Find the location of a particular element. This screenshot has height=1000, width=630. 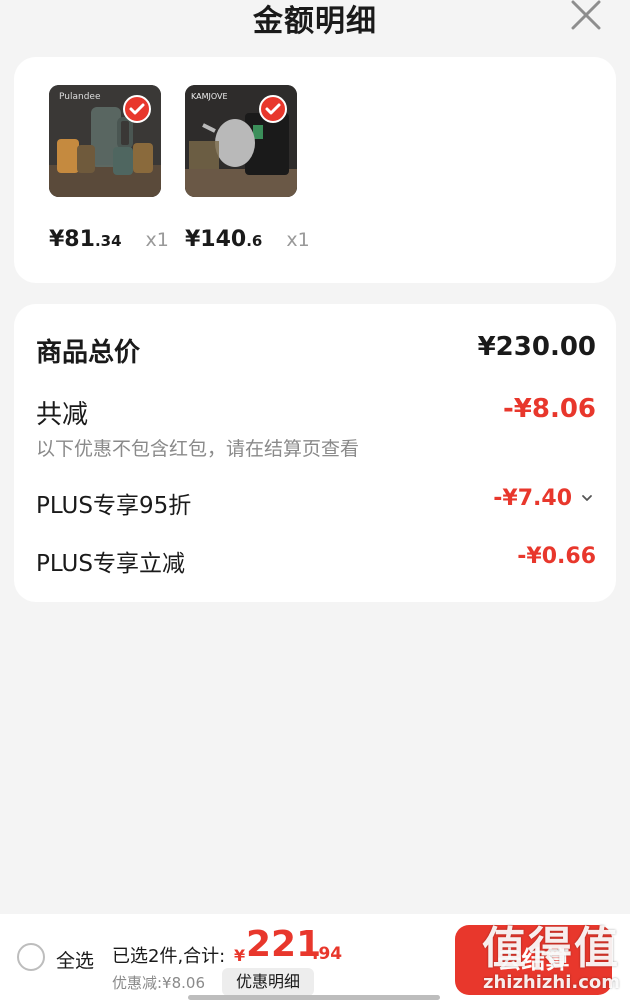

chevron-down-icon is located at coordinates (587, 499).